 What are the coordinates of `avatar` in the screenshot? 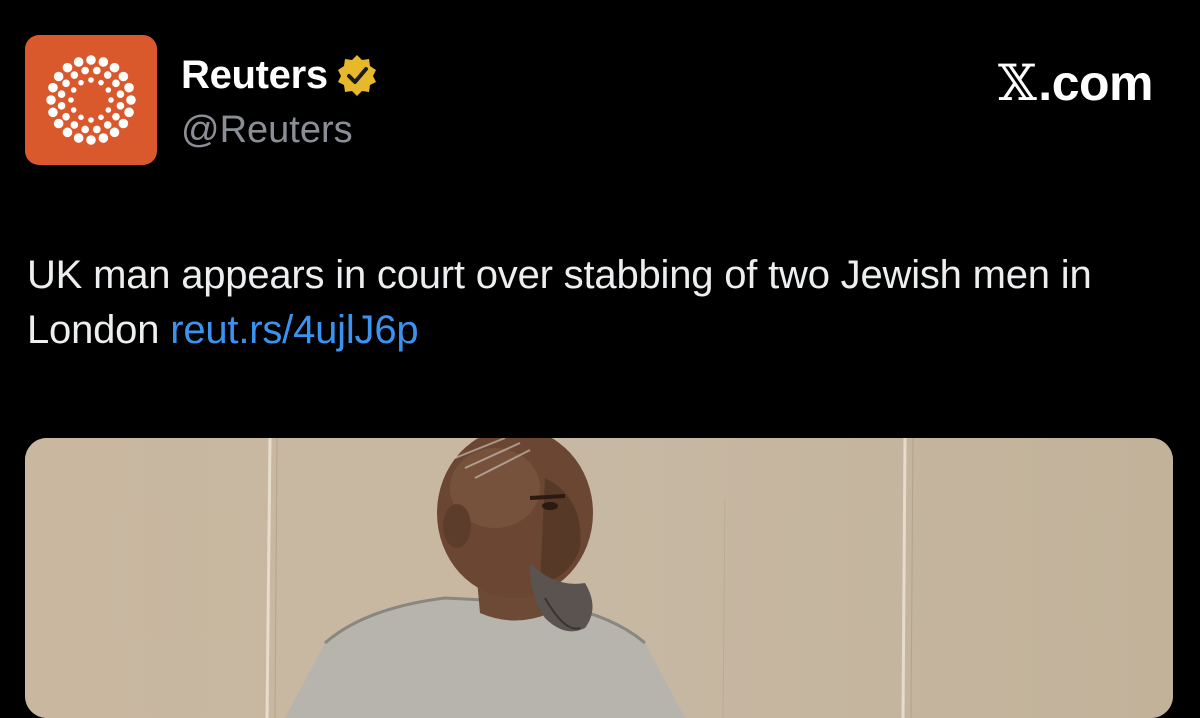 It's located at (91, 100).